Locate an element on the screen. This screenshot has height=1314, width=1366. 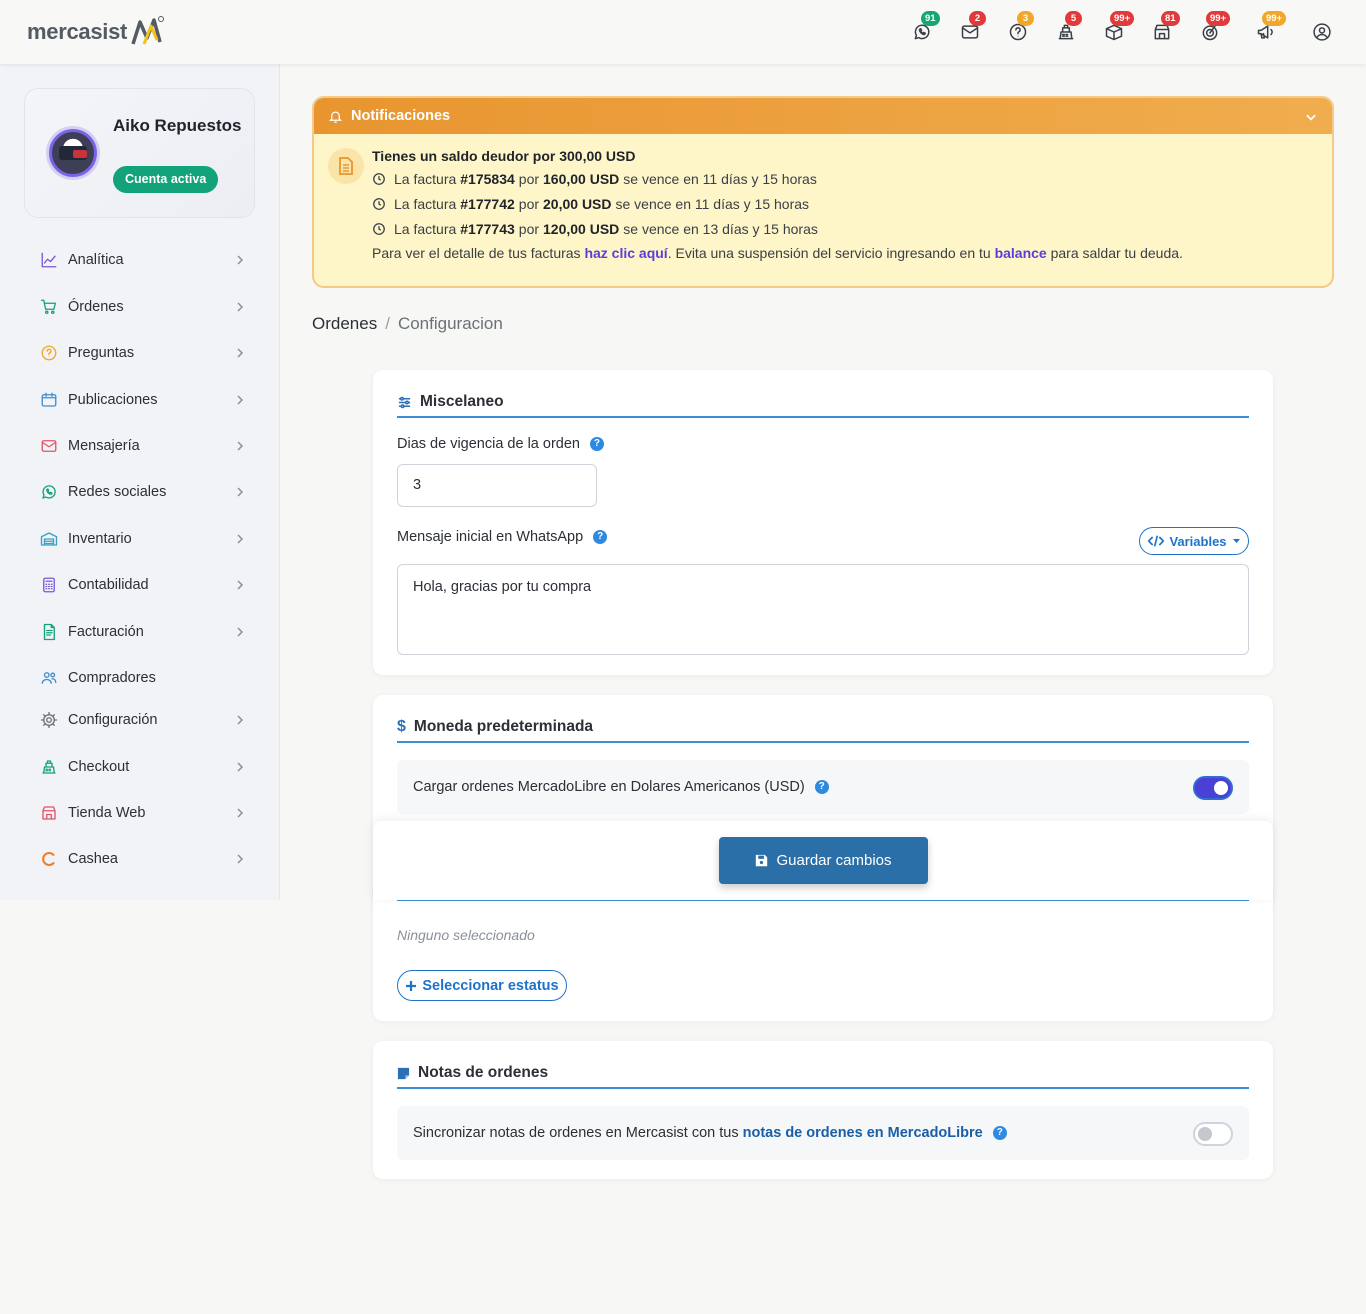
invoices-link: haz clic aquí is located at coordinates (625, 253).